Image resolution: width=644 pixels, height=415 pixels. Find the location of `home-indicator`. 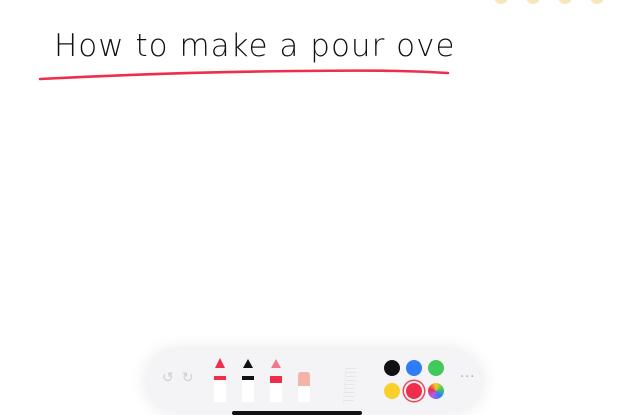

home-indicator is located at coordinates (297, 413).